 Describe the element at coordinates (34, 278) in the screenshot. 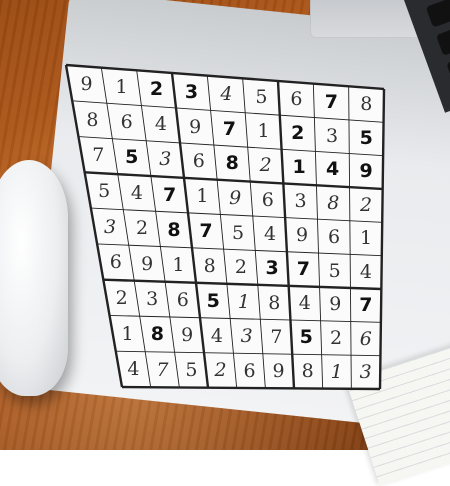

I see `computer-mouse` at that location.